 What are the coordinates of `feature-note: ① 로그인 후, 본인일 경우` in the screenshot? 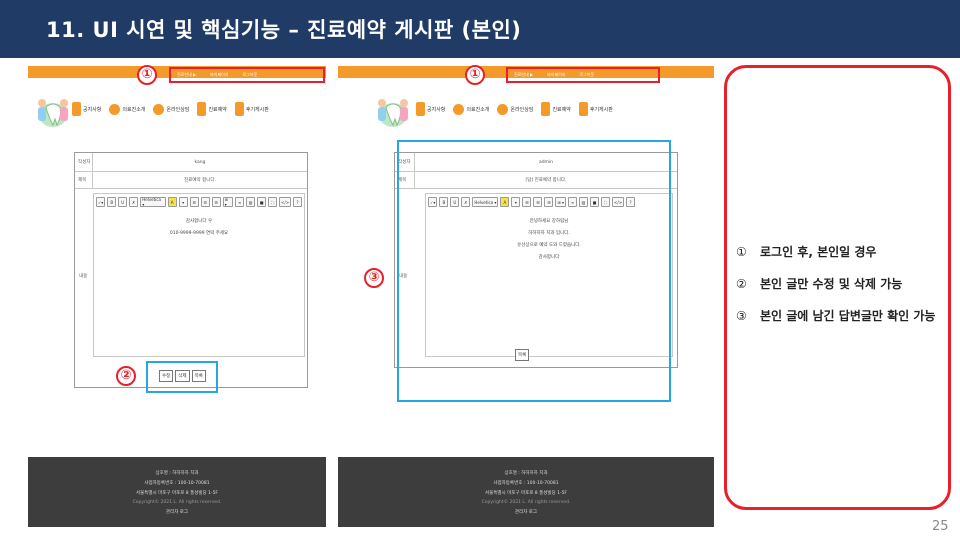 It's located at (841, 252).